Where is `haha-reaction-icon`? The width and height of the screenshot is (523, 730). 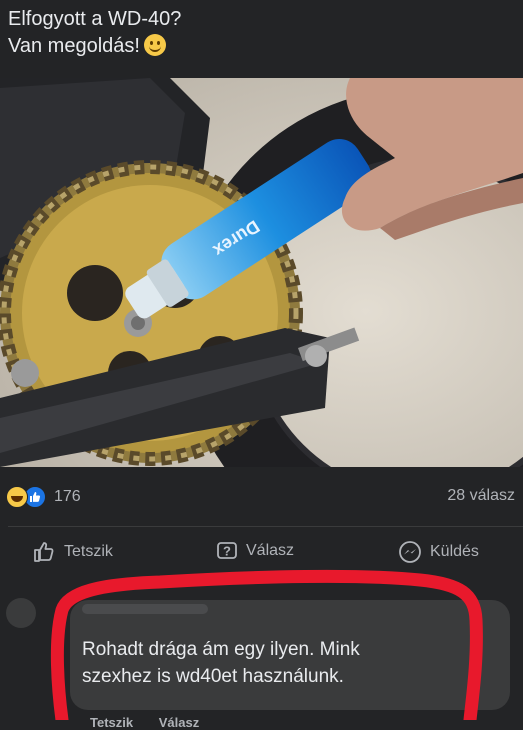
haha-reaction-icon is located at coordinates (17, 497).